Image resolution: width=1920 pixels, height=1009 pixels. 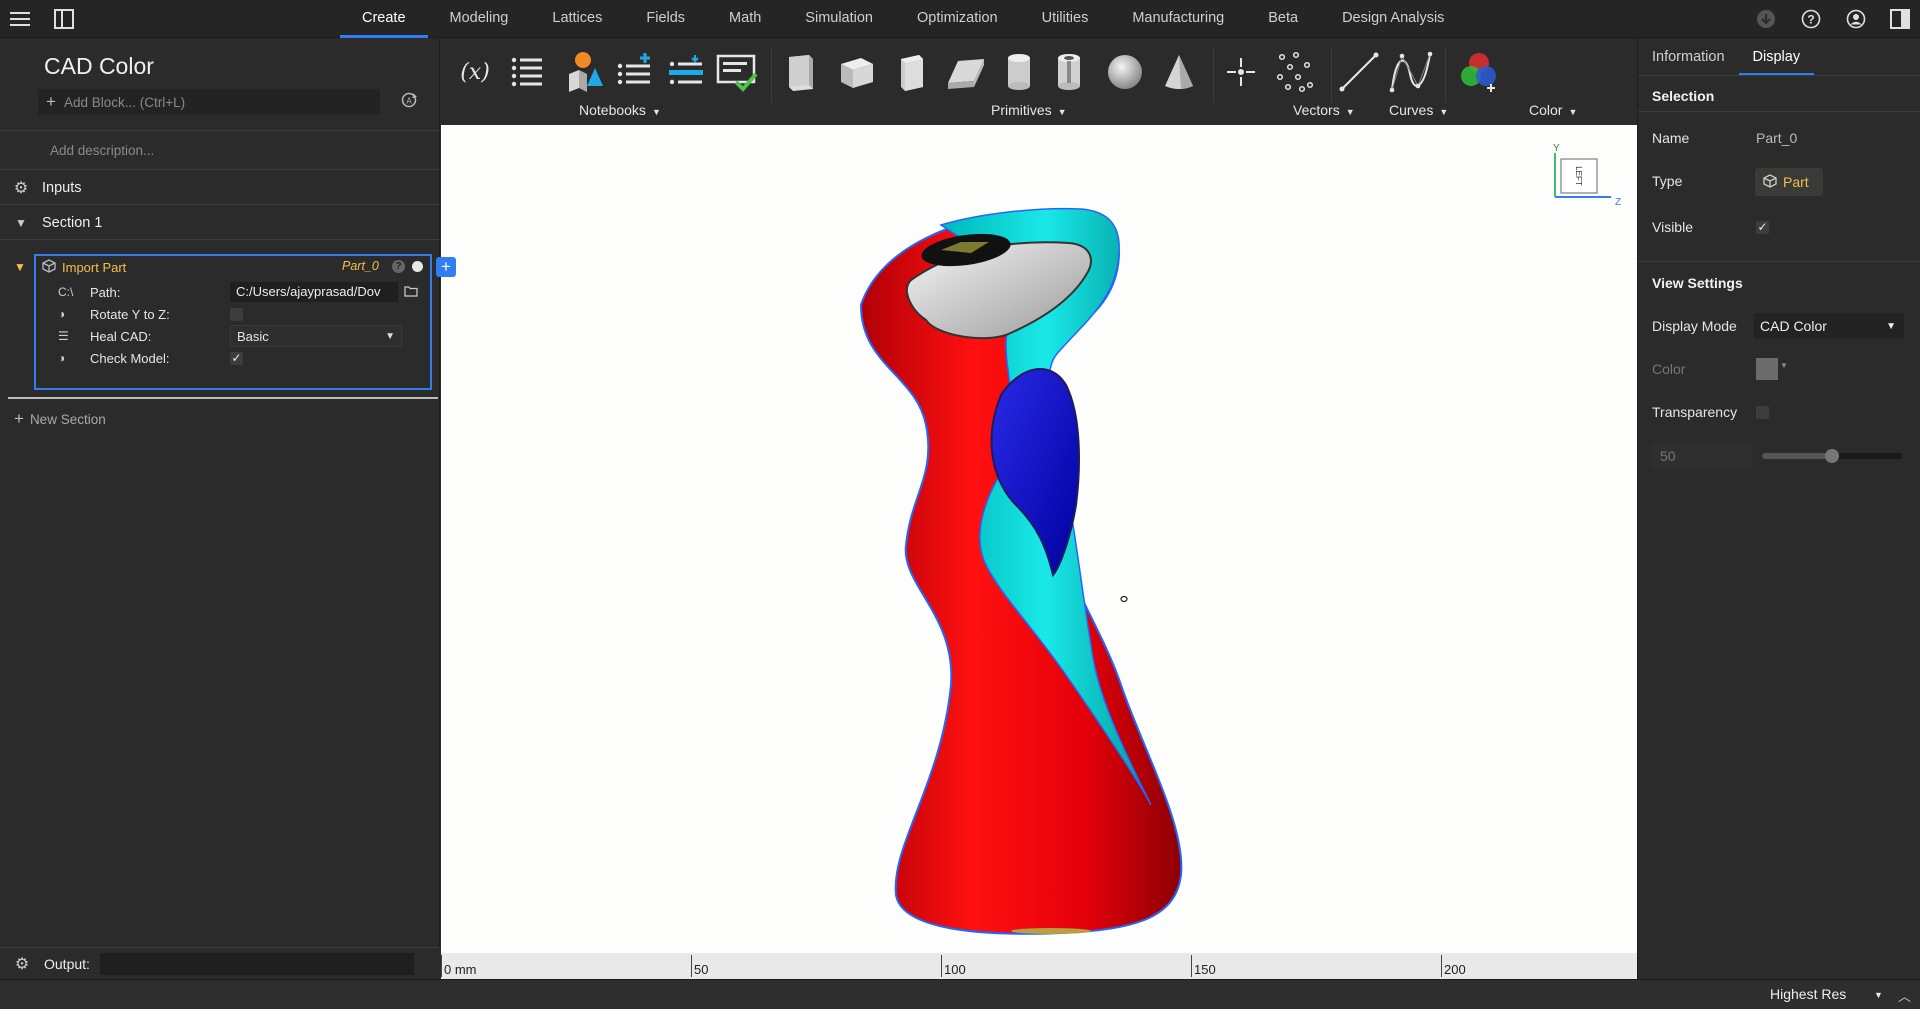 What do you see at coordinates (737, 72) in the screenshot?
I see `checklist-icon` at bounding box center [737, 72].